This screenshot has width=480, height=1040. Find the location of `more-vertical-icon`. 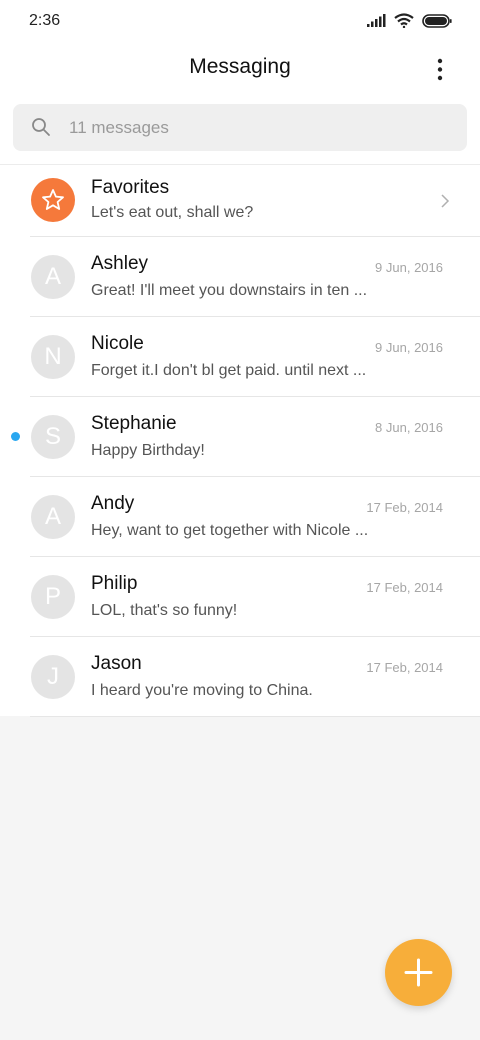

more-vertical-icon is located at coordinates (440, 69).